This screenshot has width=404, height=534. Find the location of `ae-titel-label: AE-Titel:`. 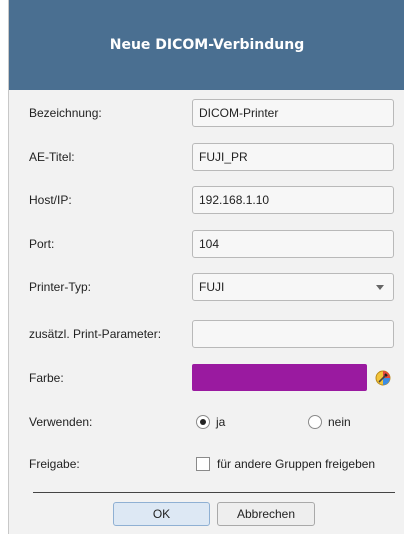

ae-titel-label: AE-Titel: is located at coordinates (52, 157).